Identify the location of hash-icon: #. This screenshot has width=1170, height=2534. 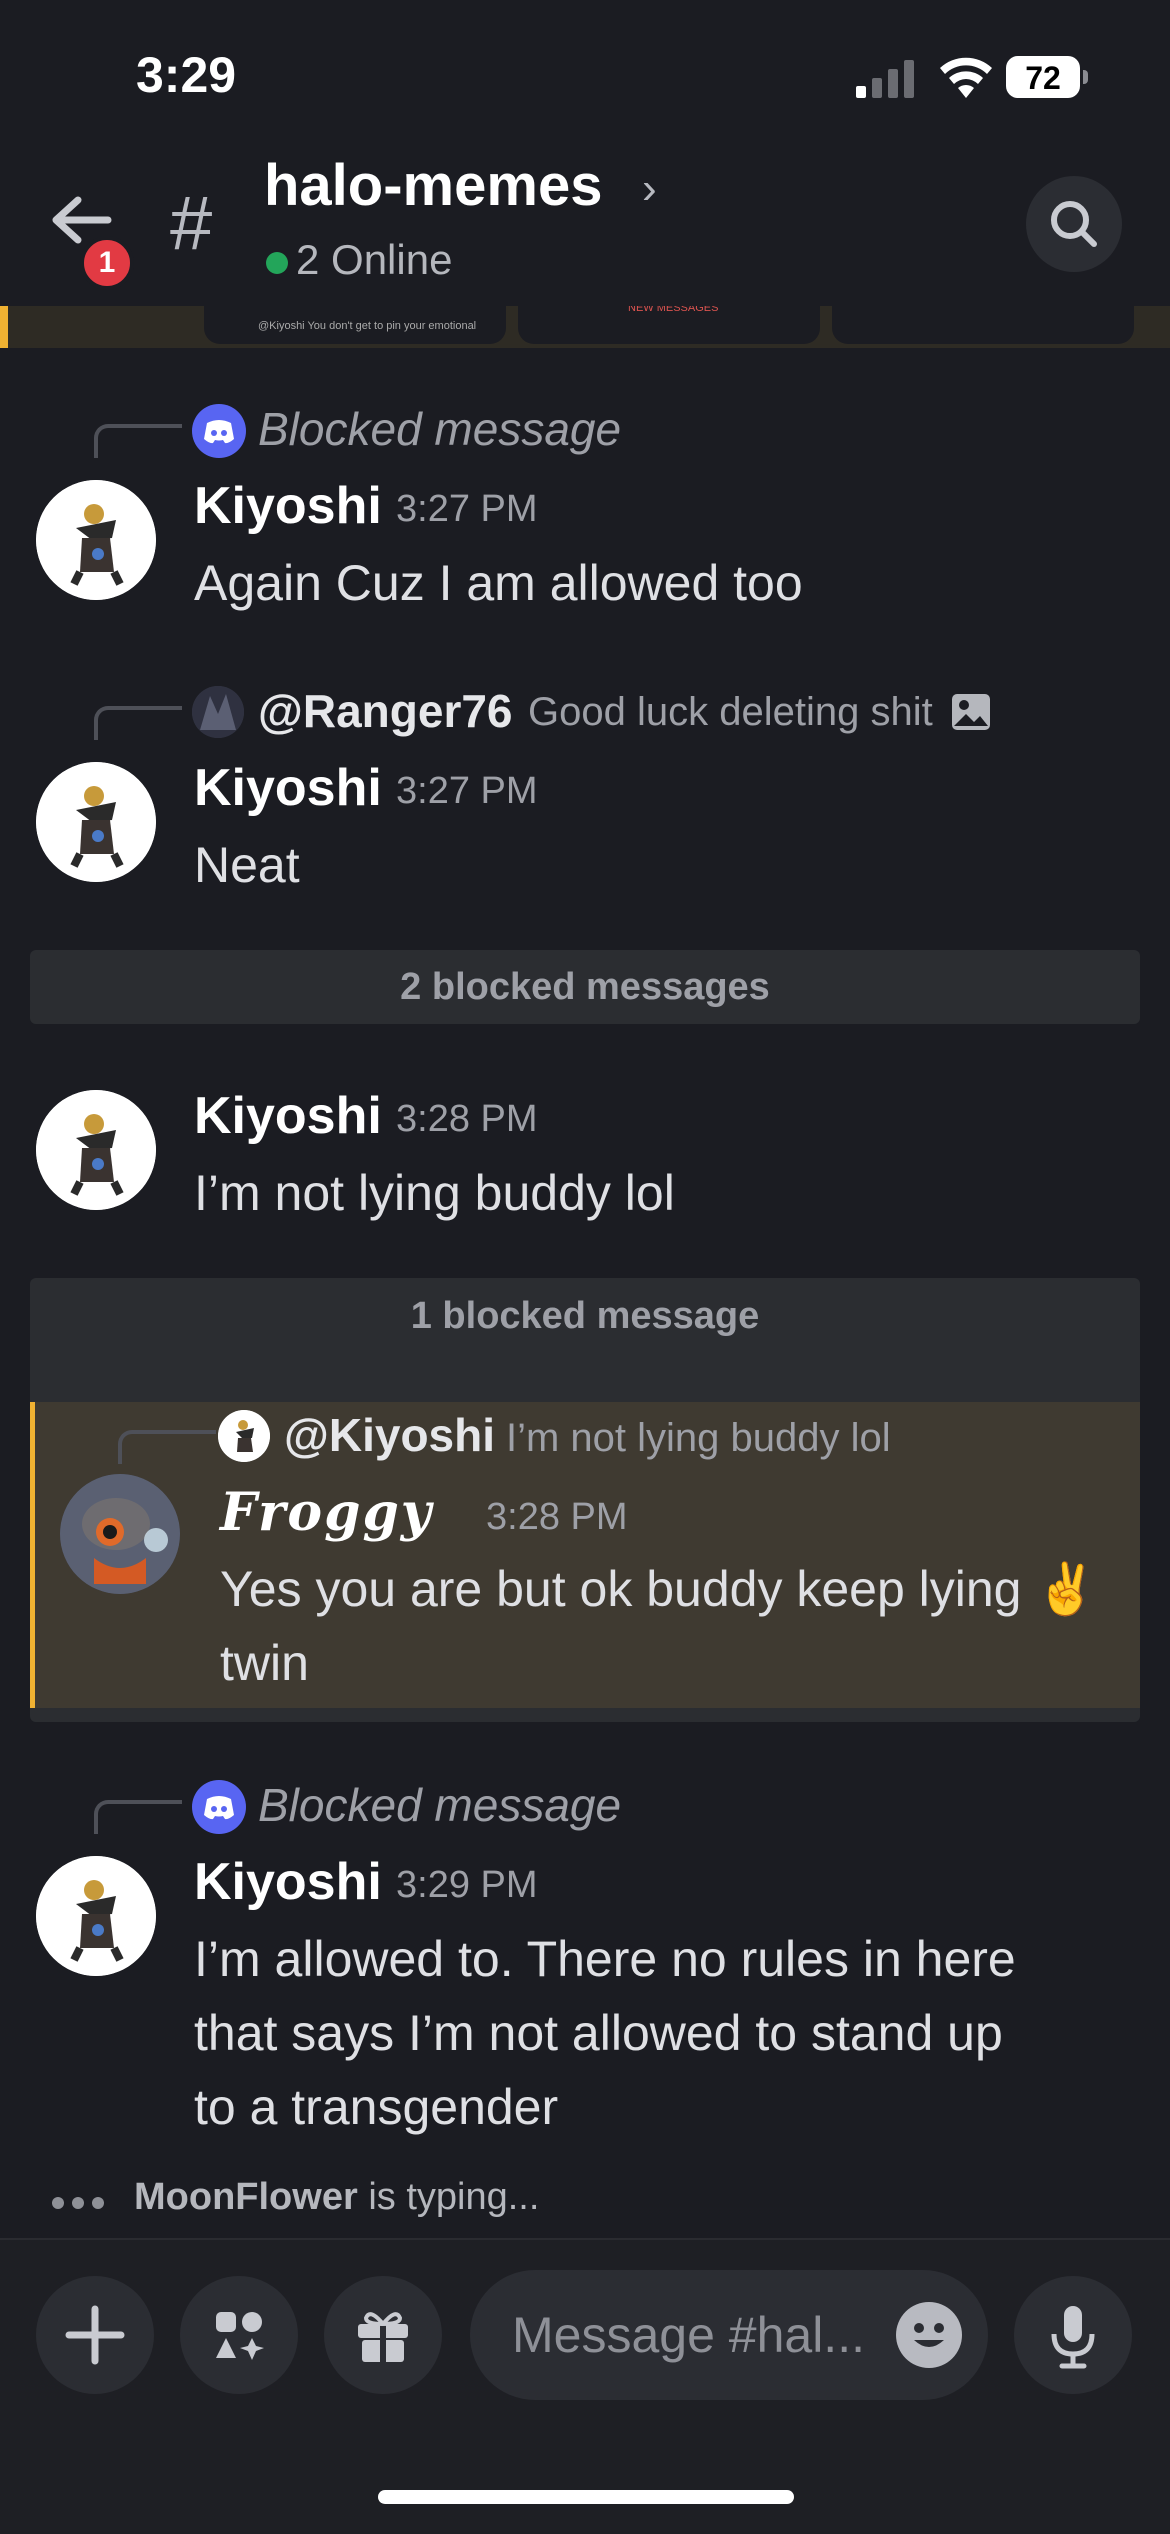
(191, 223).